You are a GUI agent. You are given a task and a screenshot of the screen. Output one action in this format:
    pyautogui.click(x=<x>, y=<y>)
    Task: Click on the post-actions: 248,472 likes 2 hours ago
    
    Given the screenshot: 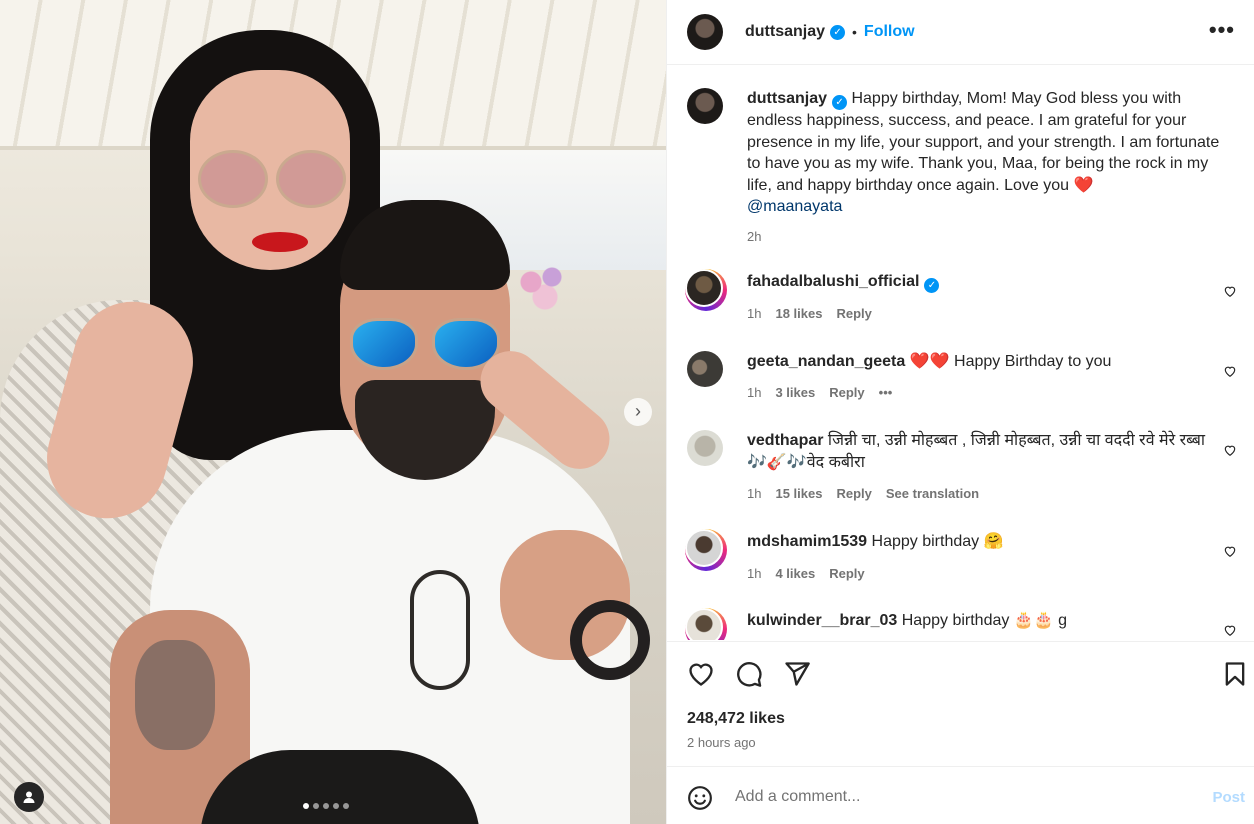 What is the action you would take?
    pyautogui.click(x=960, y=703)
    